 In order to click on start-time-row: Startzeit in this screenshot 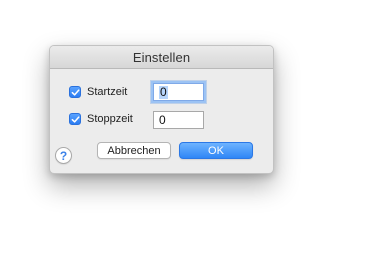, I will do `click(98, 92)`.